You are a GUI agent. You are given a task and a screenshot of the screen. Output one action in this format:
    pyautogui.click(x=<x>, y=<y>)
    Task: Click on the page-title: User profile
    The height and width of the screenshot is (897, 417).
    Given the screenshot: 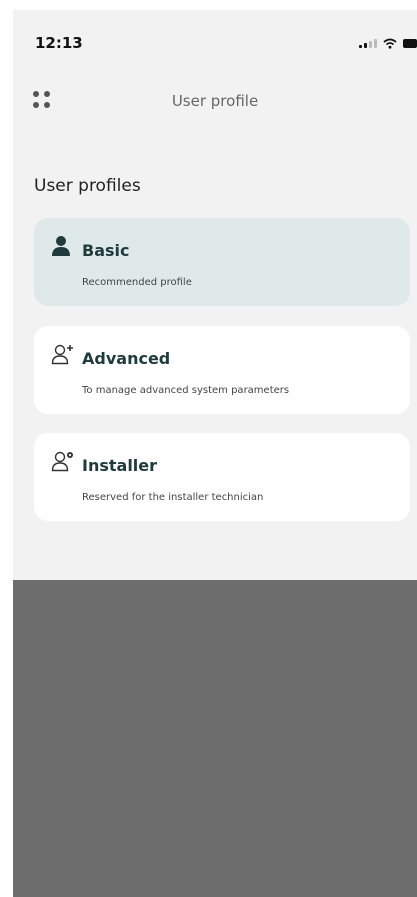 What is the action you would take?
    pyautogui.click(x=215, y=101)
    